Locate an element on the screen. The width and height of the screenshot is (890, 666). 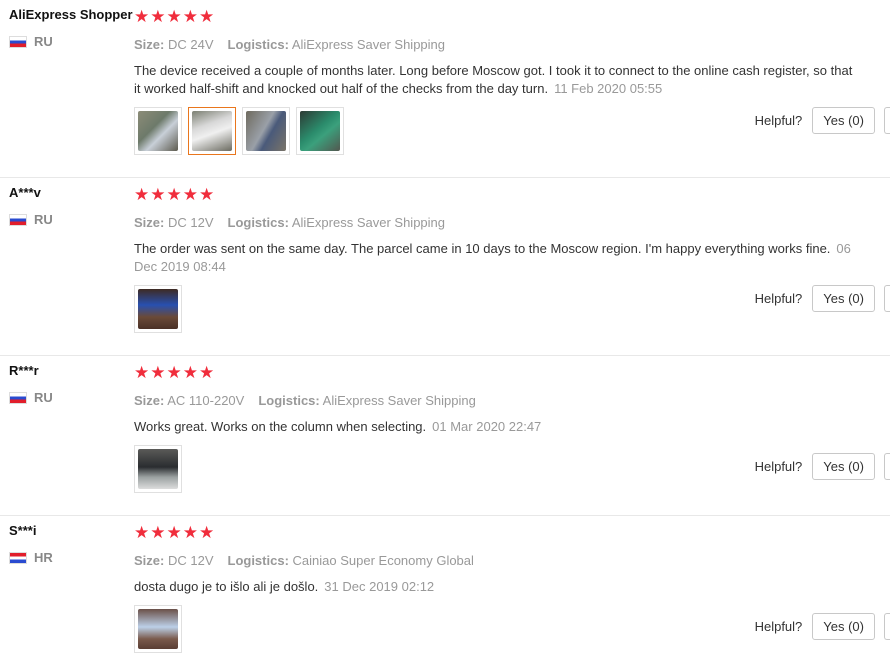
reviewer-country: HR is located at coordinates (69, 557).